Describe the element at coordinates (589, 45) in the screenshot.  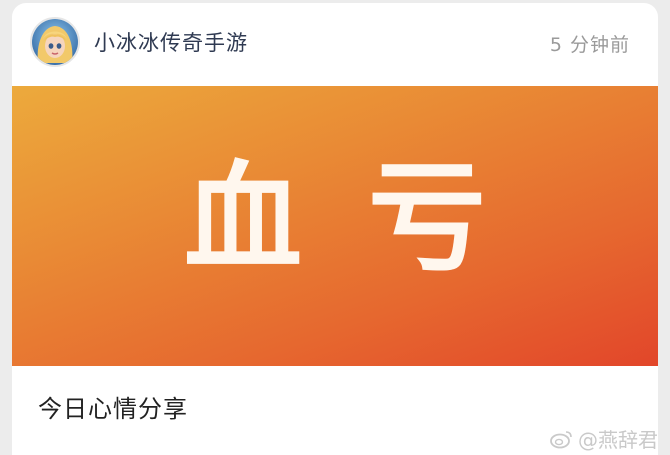
I see `post-time: 5 分钟前` at that location.